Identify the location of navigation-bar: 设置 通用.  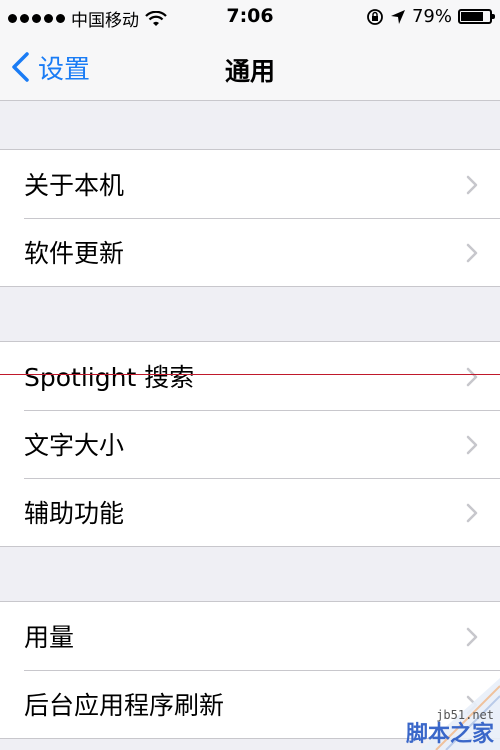
(250, 67).